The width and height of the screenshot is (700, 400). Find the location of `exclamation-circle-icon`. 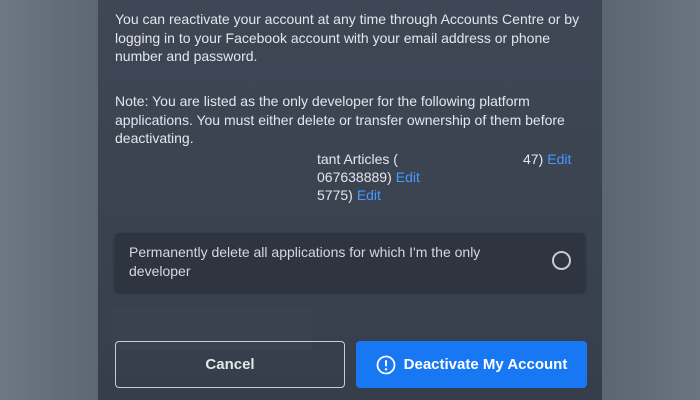

exclamation-circle-icon is located at coordinates (386, 364).